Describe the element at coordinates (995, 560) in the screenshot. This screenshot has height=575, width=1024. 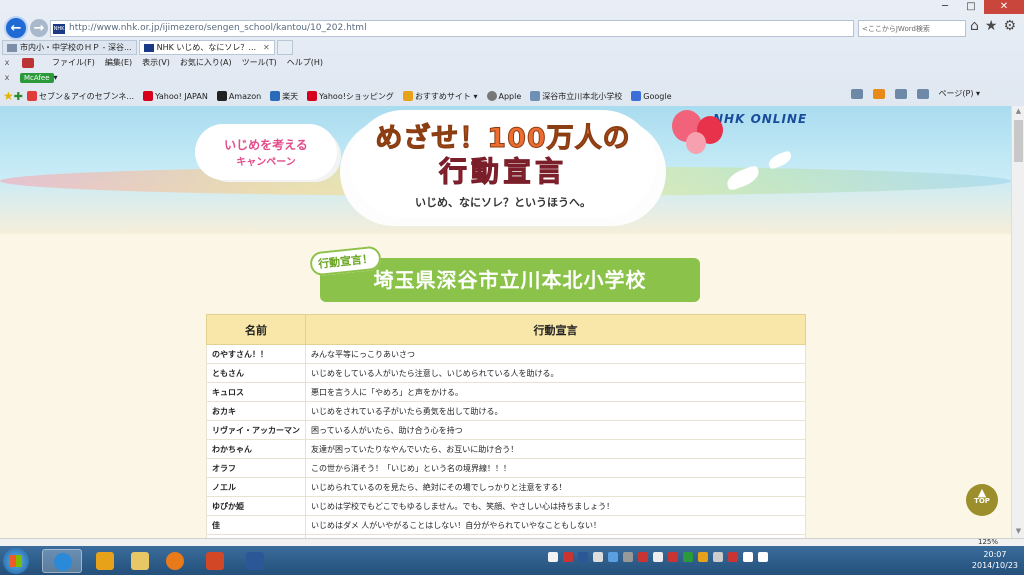
I see `taskbar-clock: 20:07 2014/10/23` at that location.